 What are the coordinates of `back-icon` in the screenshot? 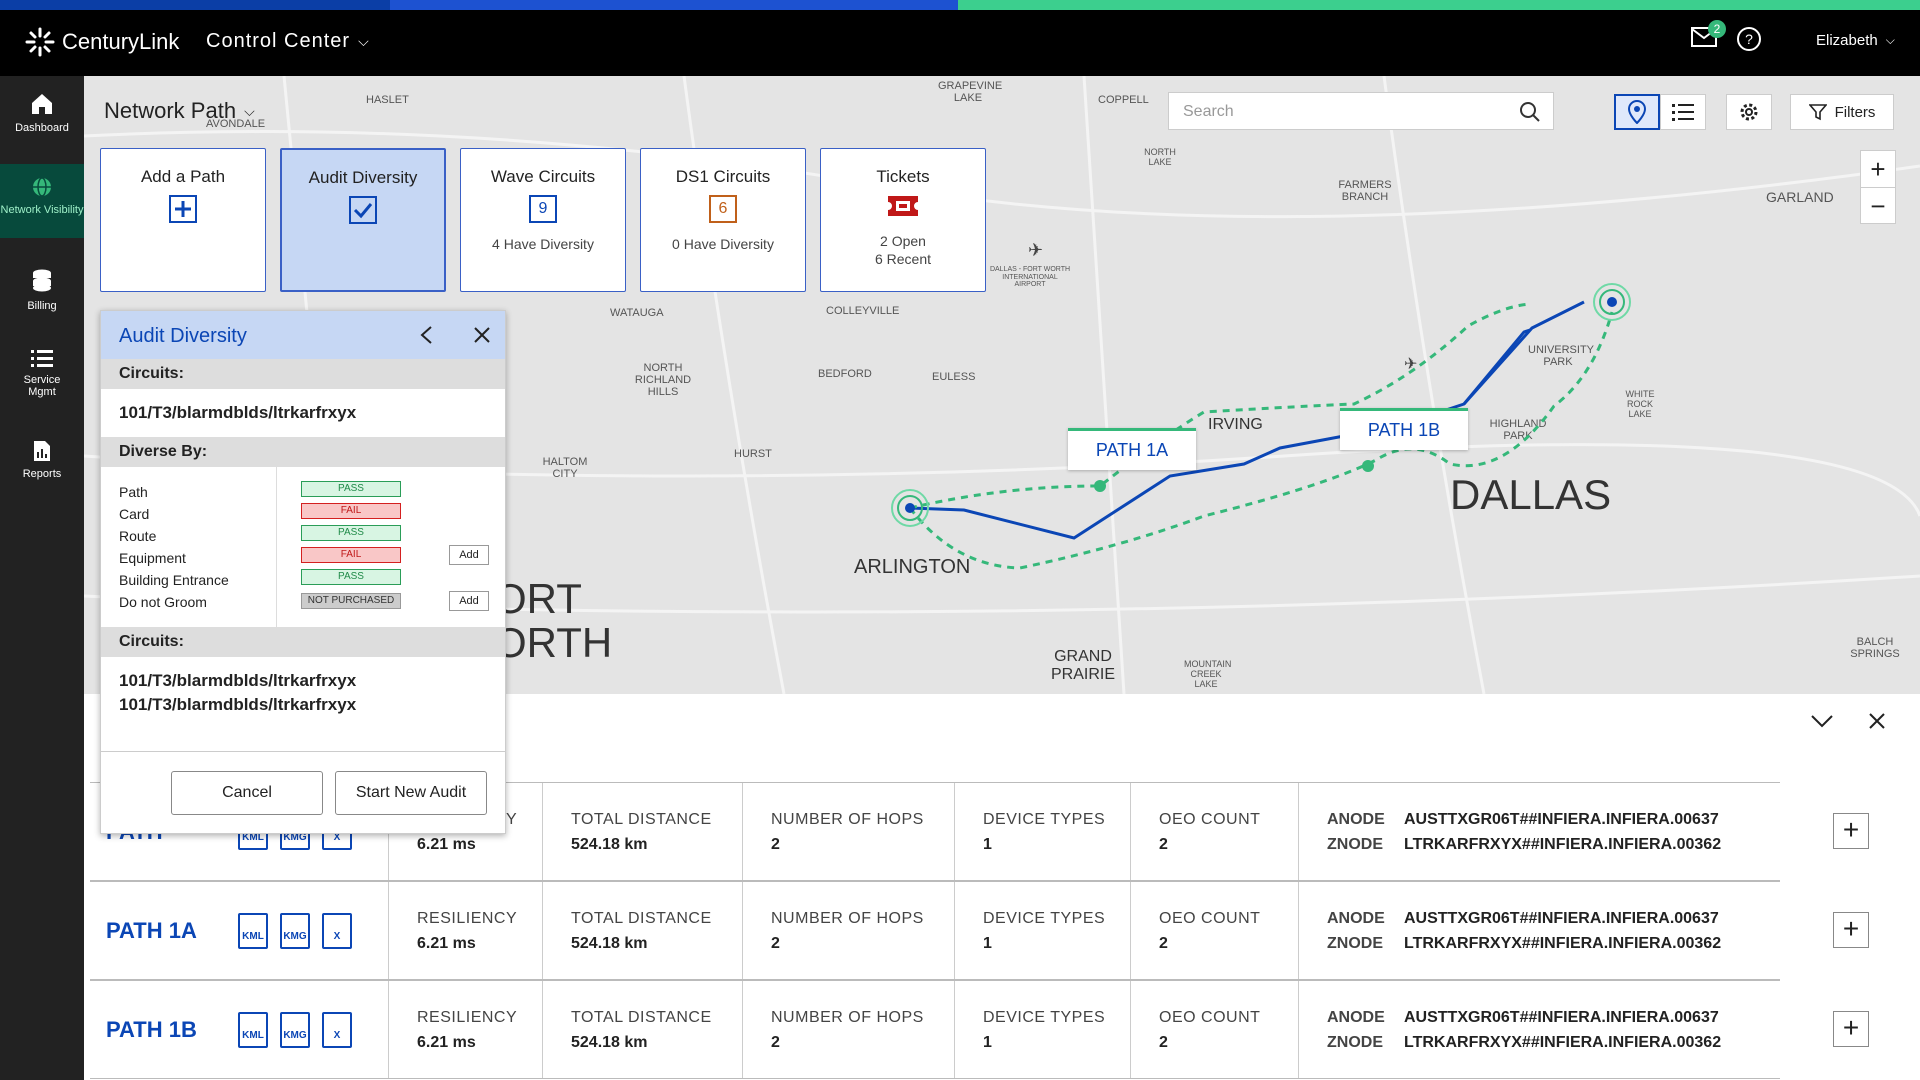 It's located at (426, 335).